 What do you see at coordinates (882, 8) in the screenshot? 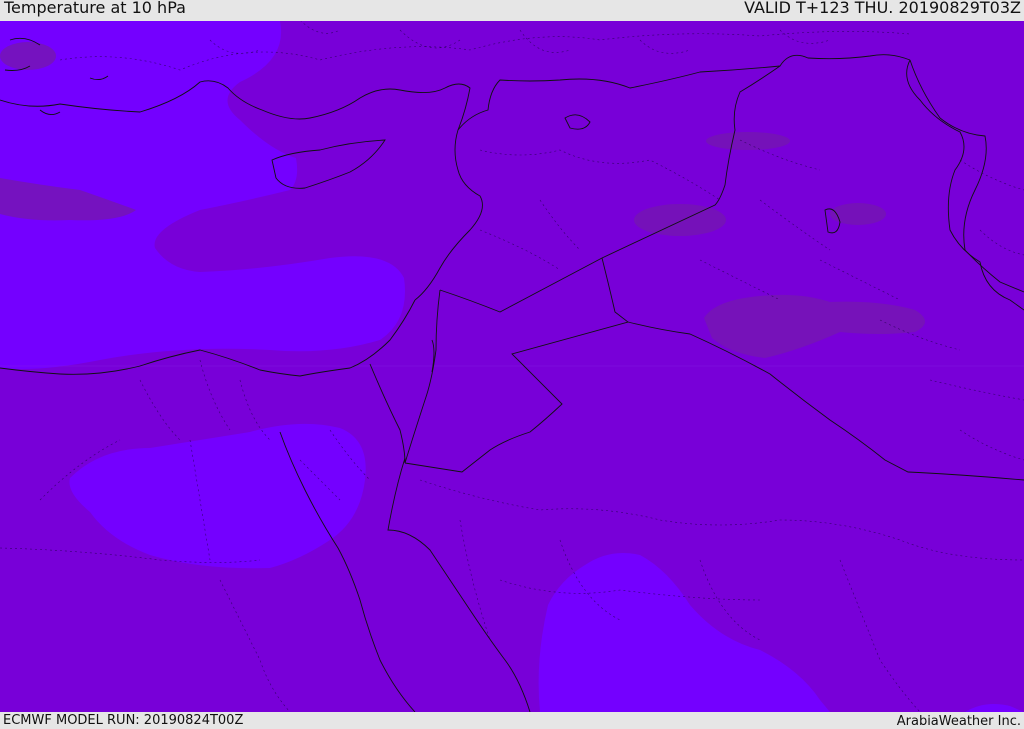
I see `valid-time: VALID T+123 THU. 20190829T03Z` at bounding box center [882, 8].